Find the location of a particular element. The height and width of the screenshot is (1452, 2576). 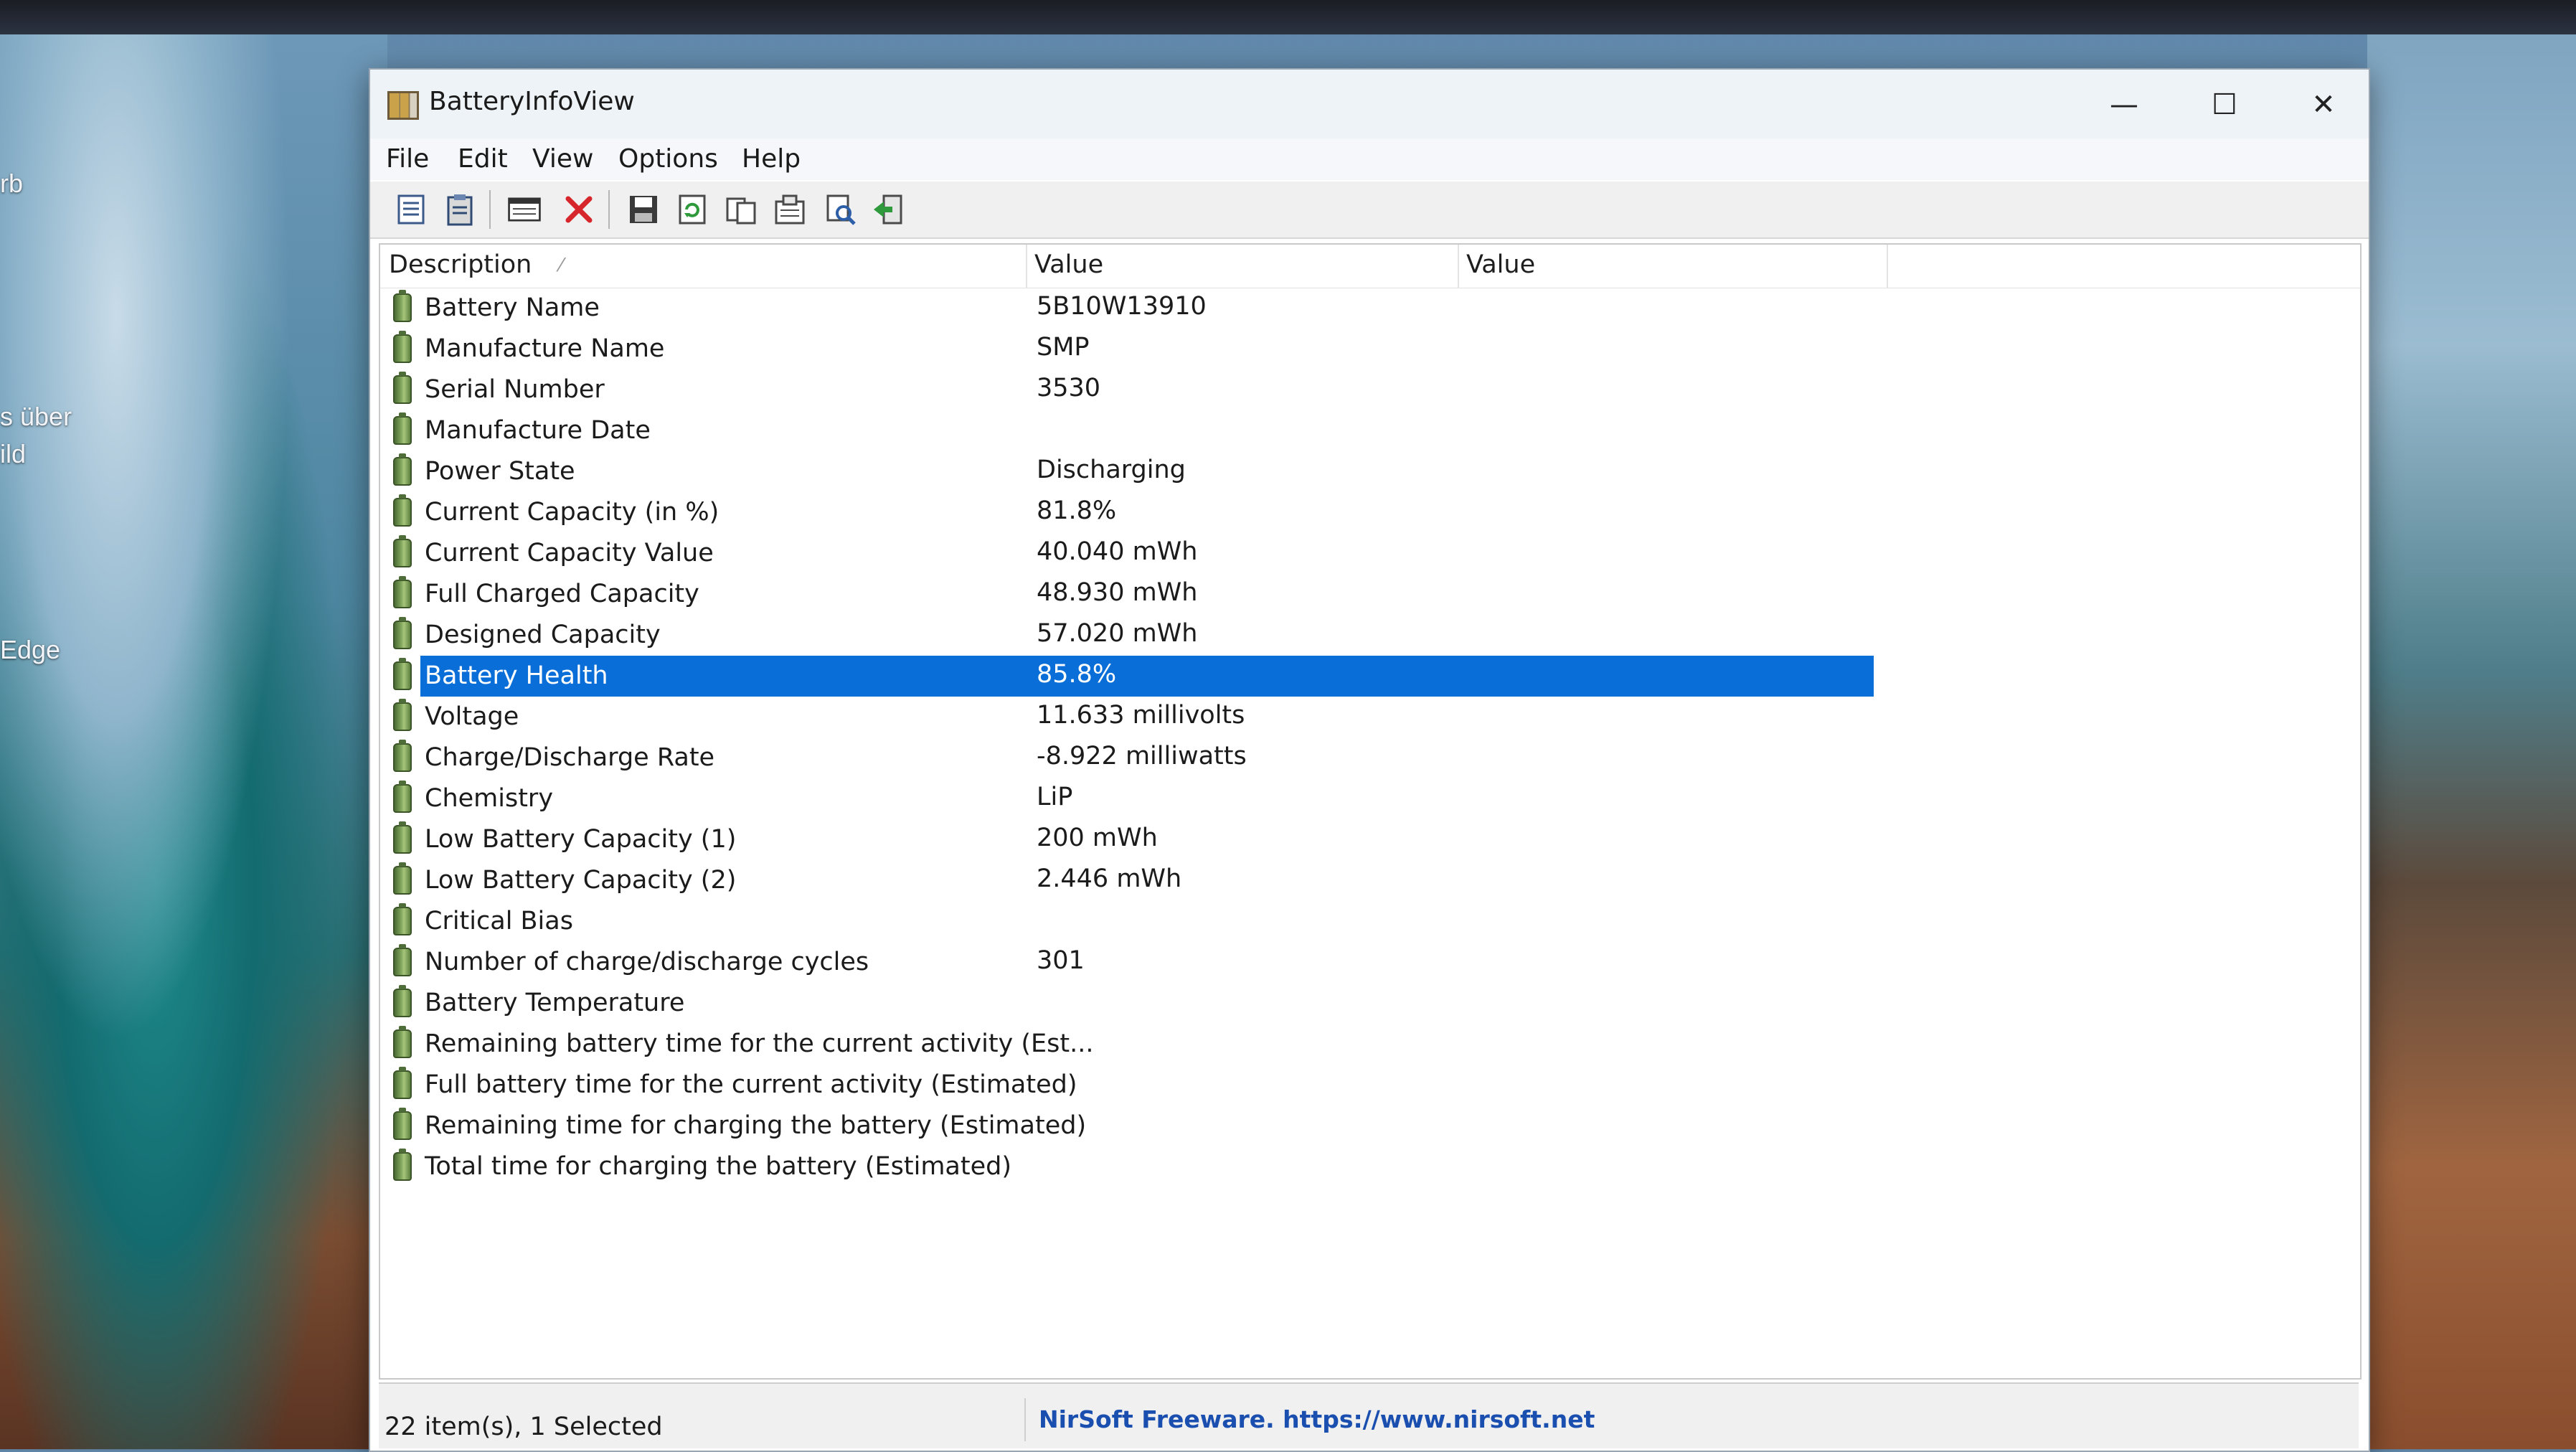

row-value: 3530 is located at coordinates (1069, 388).